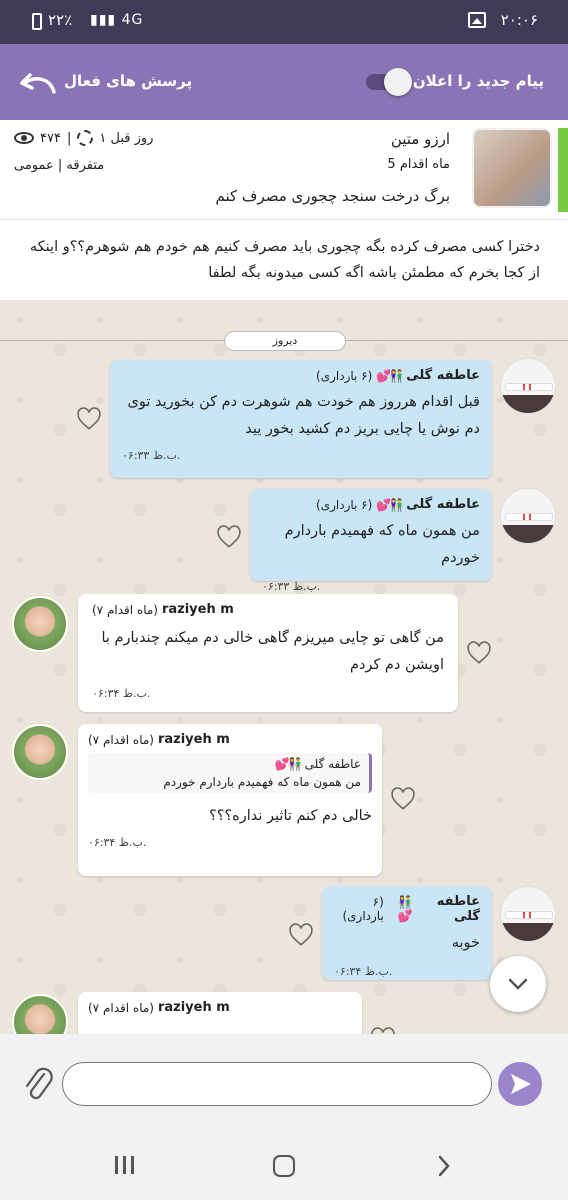  I want to click on quote-sender: عاطفه گلی, so click(332, 764).